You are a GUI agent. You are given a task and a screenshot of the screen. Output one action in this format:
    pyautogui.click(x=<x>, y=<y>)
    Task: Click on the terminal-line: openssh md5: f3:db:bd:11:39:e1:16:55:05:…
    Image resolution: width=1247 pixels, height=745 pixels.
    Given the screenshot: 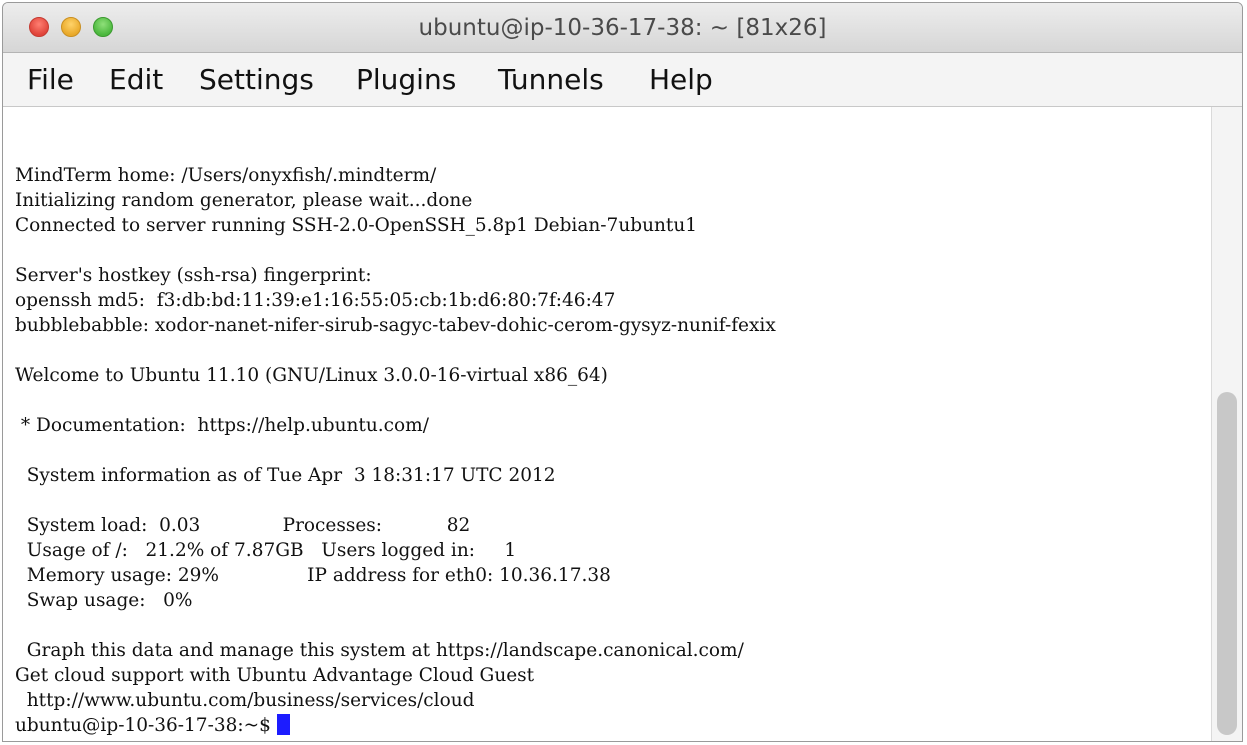 What is the action you would take?
    pyautogui.click(x=315, y=300)
    